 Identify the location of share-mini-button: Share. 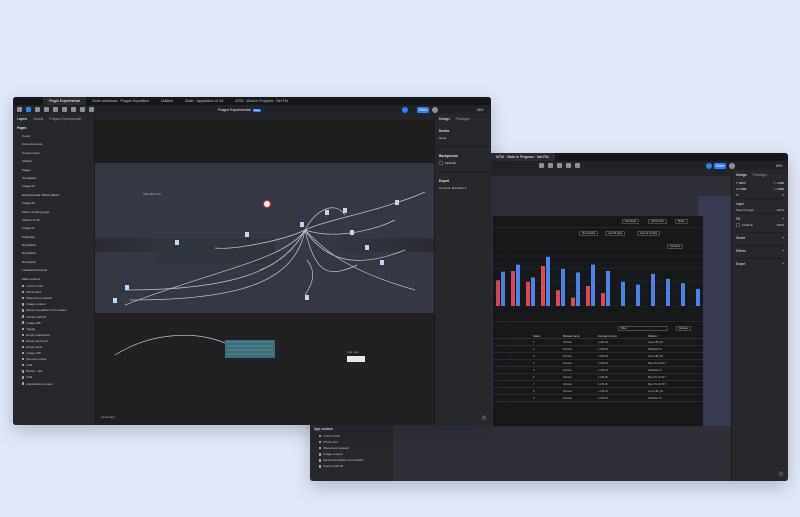
(681, 221).